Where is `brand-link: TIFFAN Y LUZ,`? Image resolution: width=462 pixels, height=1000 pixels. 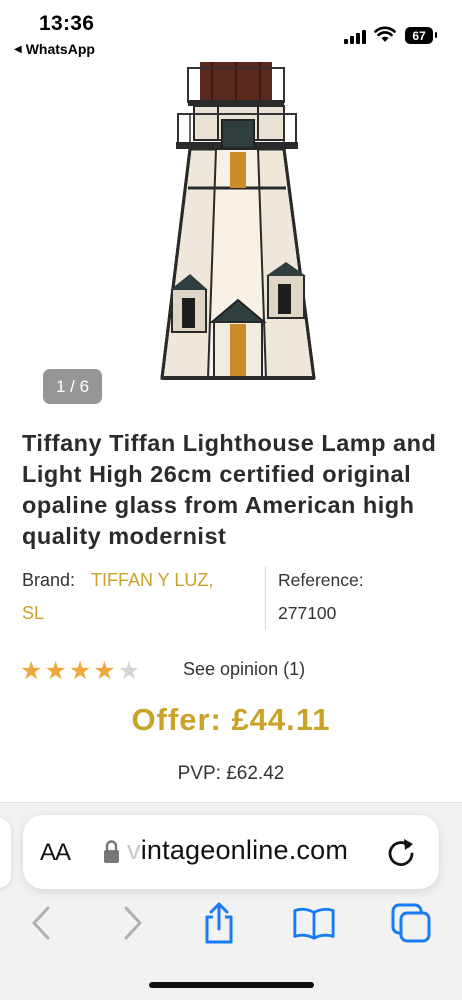
brand-link: TIFFAN Y LUZ, is located at coordinates (152, 580).